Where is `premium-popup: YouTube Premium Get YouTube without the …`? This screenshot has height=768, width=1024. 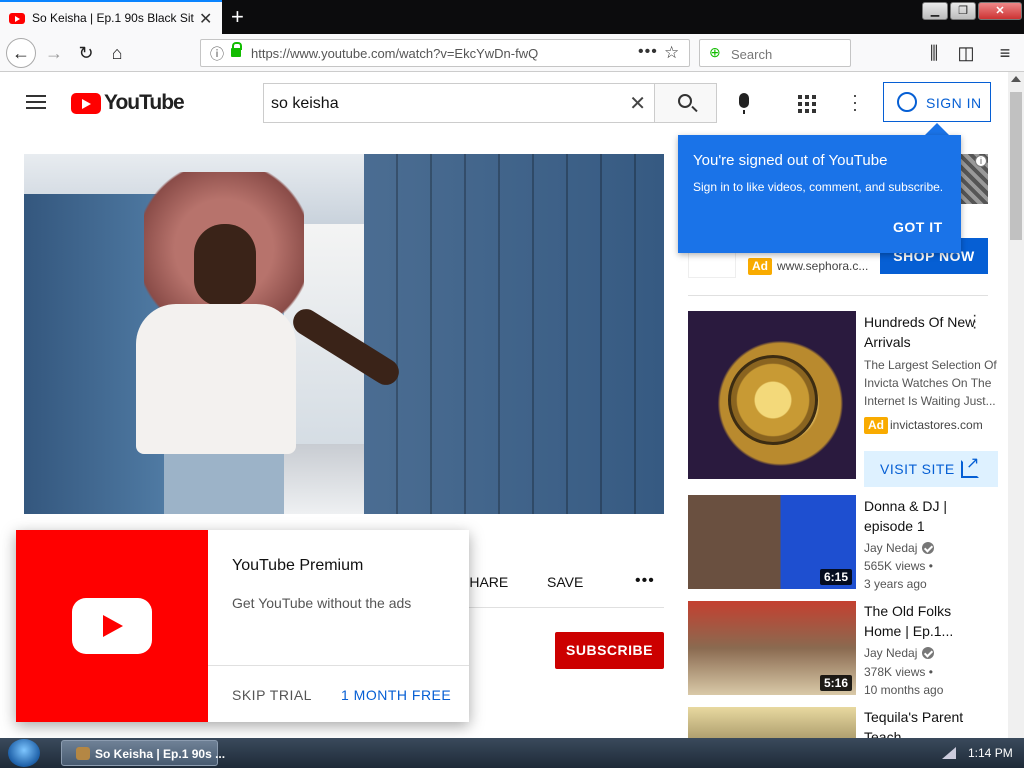
premium-popup: YouTube Premium Get YouTube without the … is located at coordinates (242, 626).